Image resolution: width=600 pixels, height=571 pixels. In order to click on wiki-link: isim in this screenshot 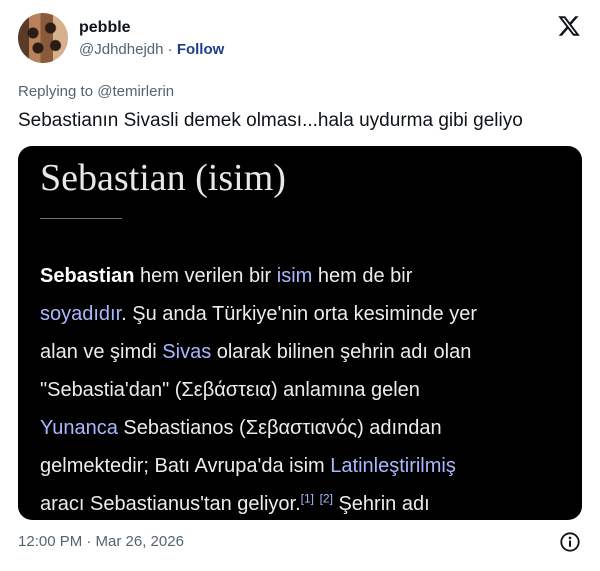, I will do `click(294, 276)`.